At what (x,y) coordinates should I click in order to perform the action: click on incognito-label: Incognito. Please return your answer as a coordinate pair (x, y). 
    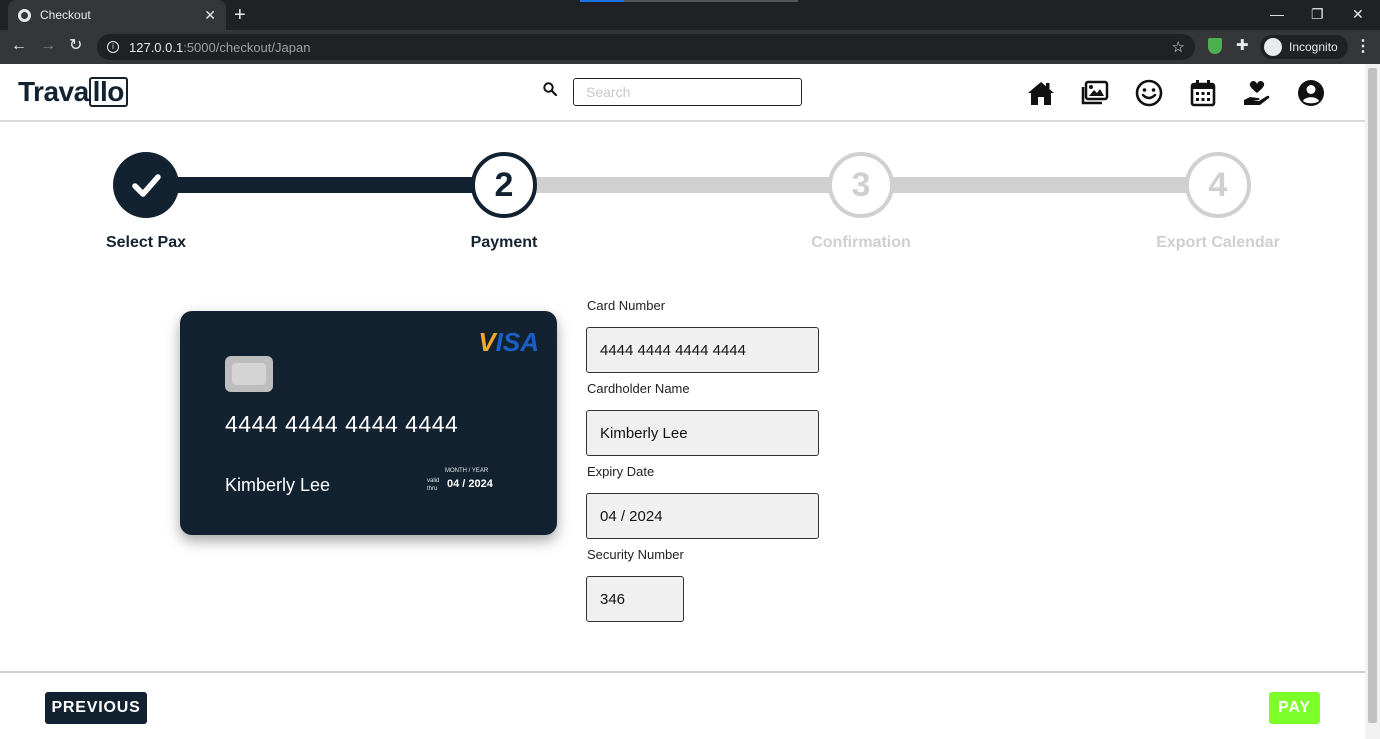
    Looking at the image, I should click on (1313, 47).